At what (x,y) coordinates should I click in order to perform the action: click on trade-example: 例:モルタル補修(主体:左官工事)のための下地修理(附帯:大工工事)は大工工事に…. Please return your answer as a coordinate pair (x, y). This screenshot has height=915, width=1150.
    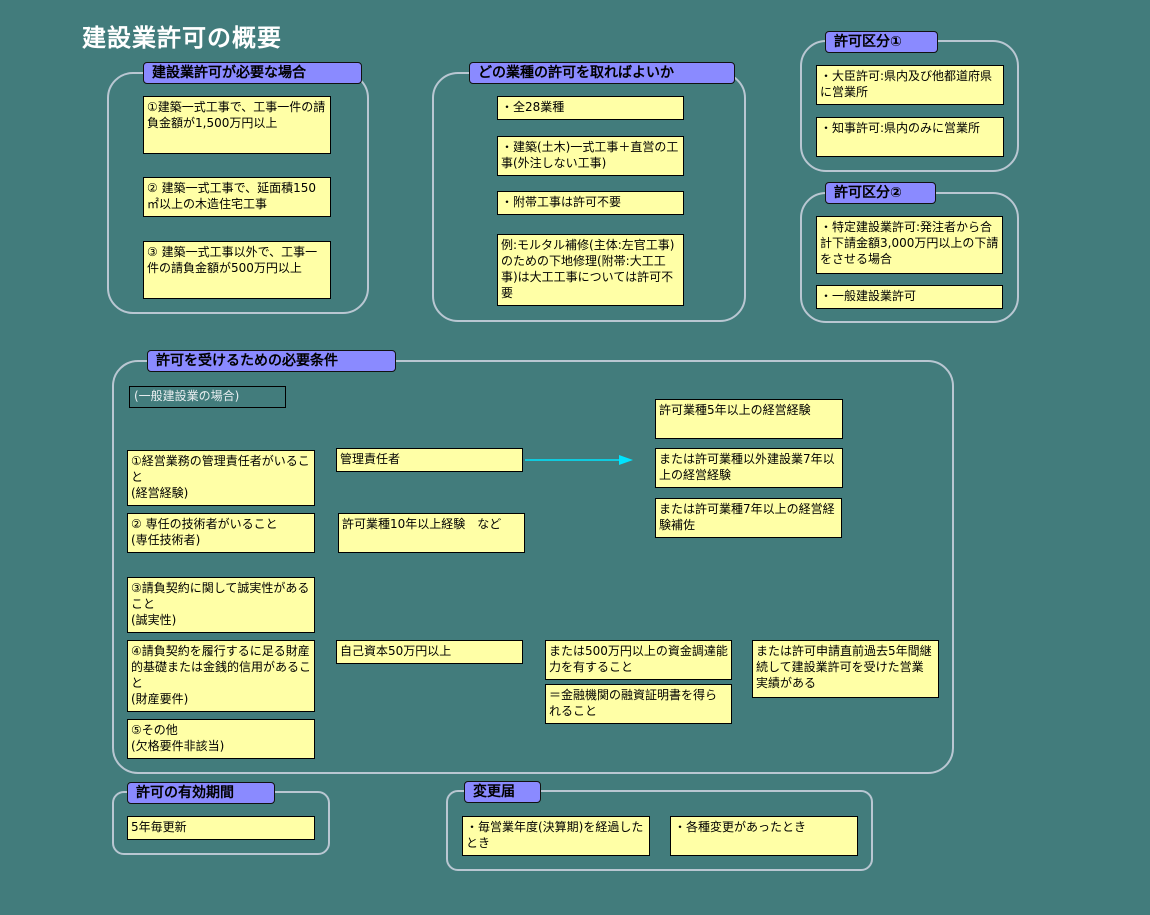
    Looking at the image, I should click on (590, 270).